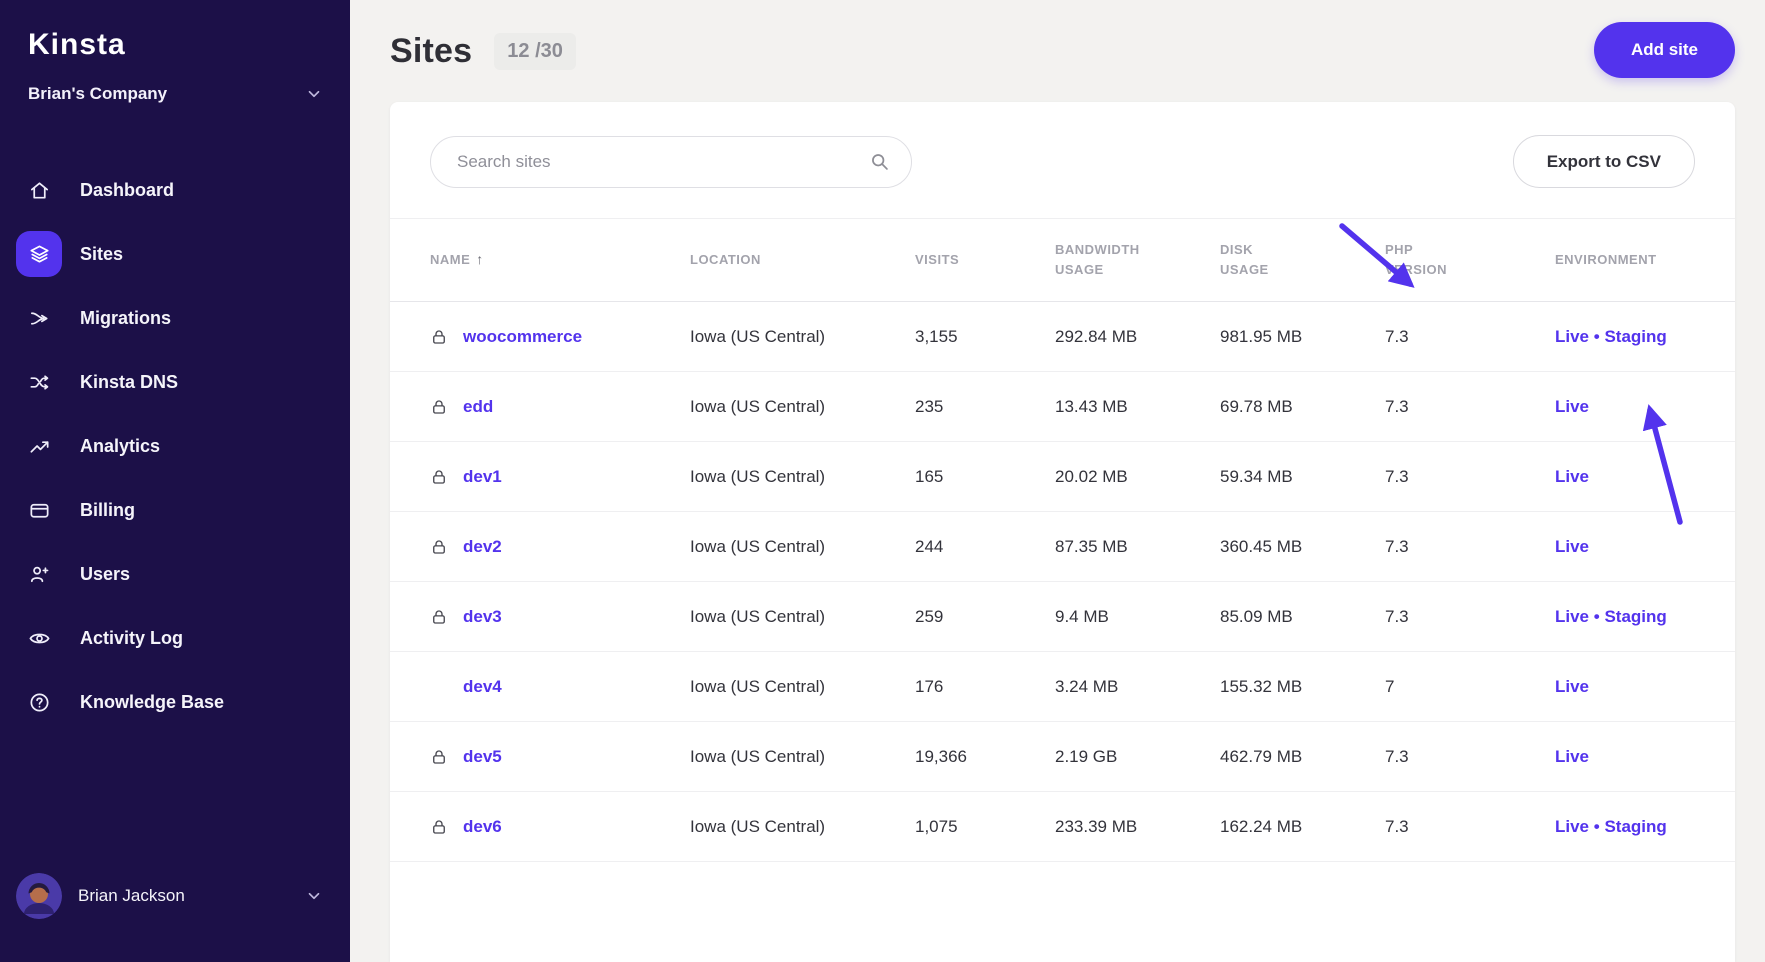  Describe the element at coordinates (1244, 259) in the screenshot. I see `column-label: DISK USAGE` at that location.